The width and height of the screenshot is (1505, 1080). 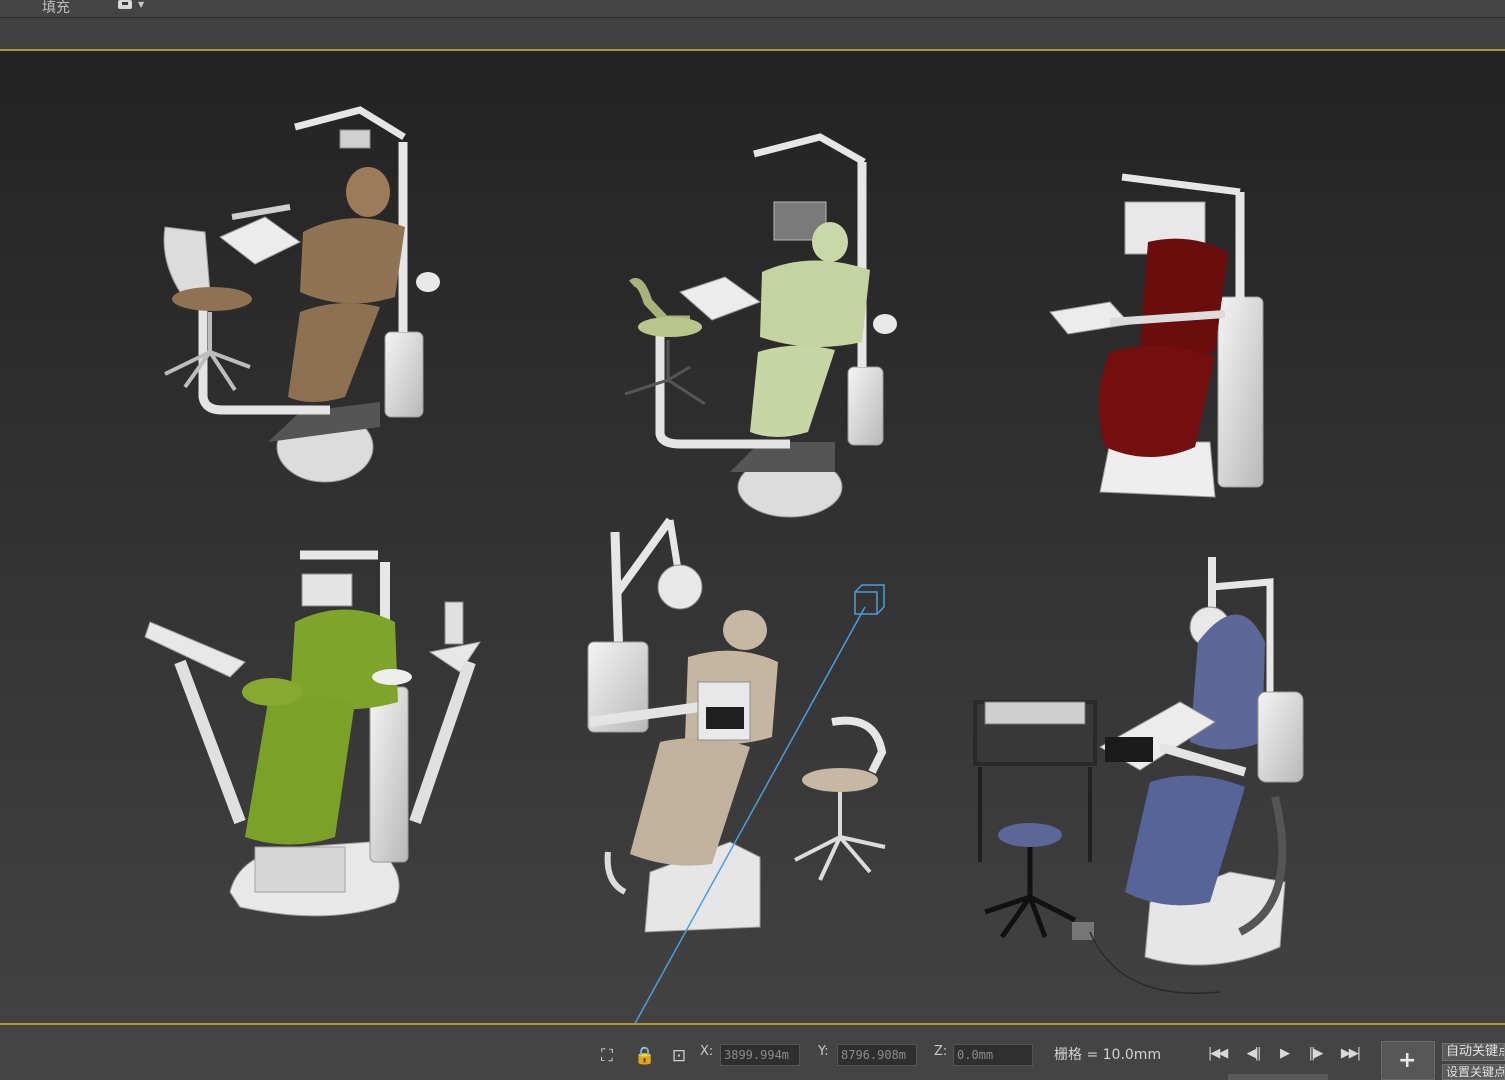 What do you see at coordinates (1278, 1077) in the screenshot?
I see `time-slider-strip` at bounding box center [1278, 1077].